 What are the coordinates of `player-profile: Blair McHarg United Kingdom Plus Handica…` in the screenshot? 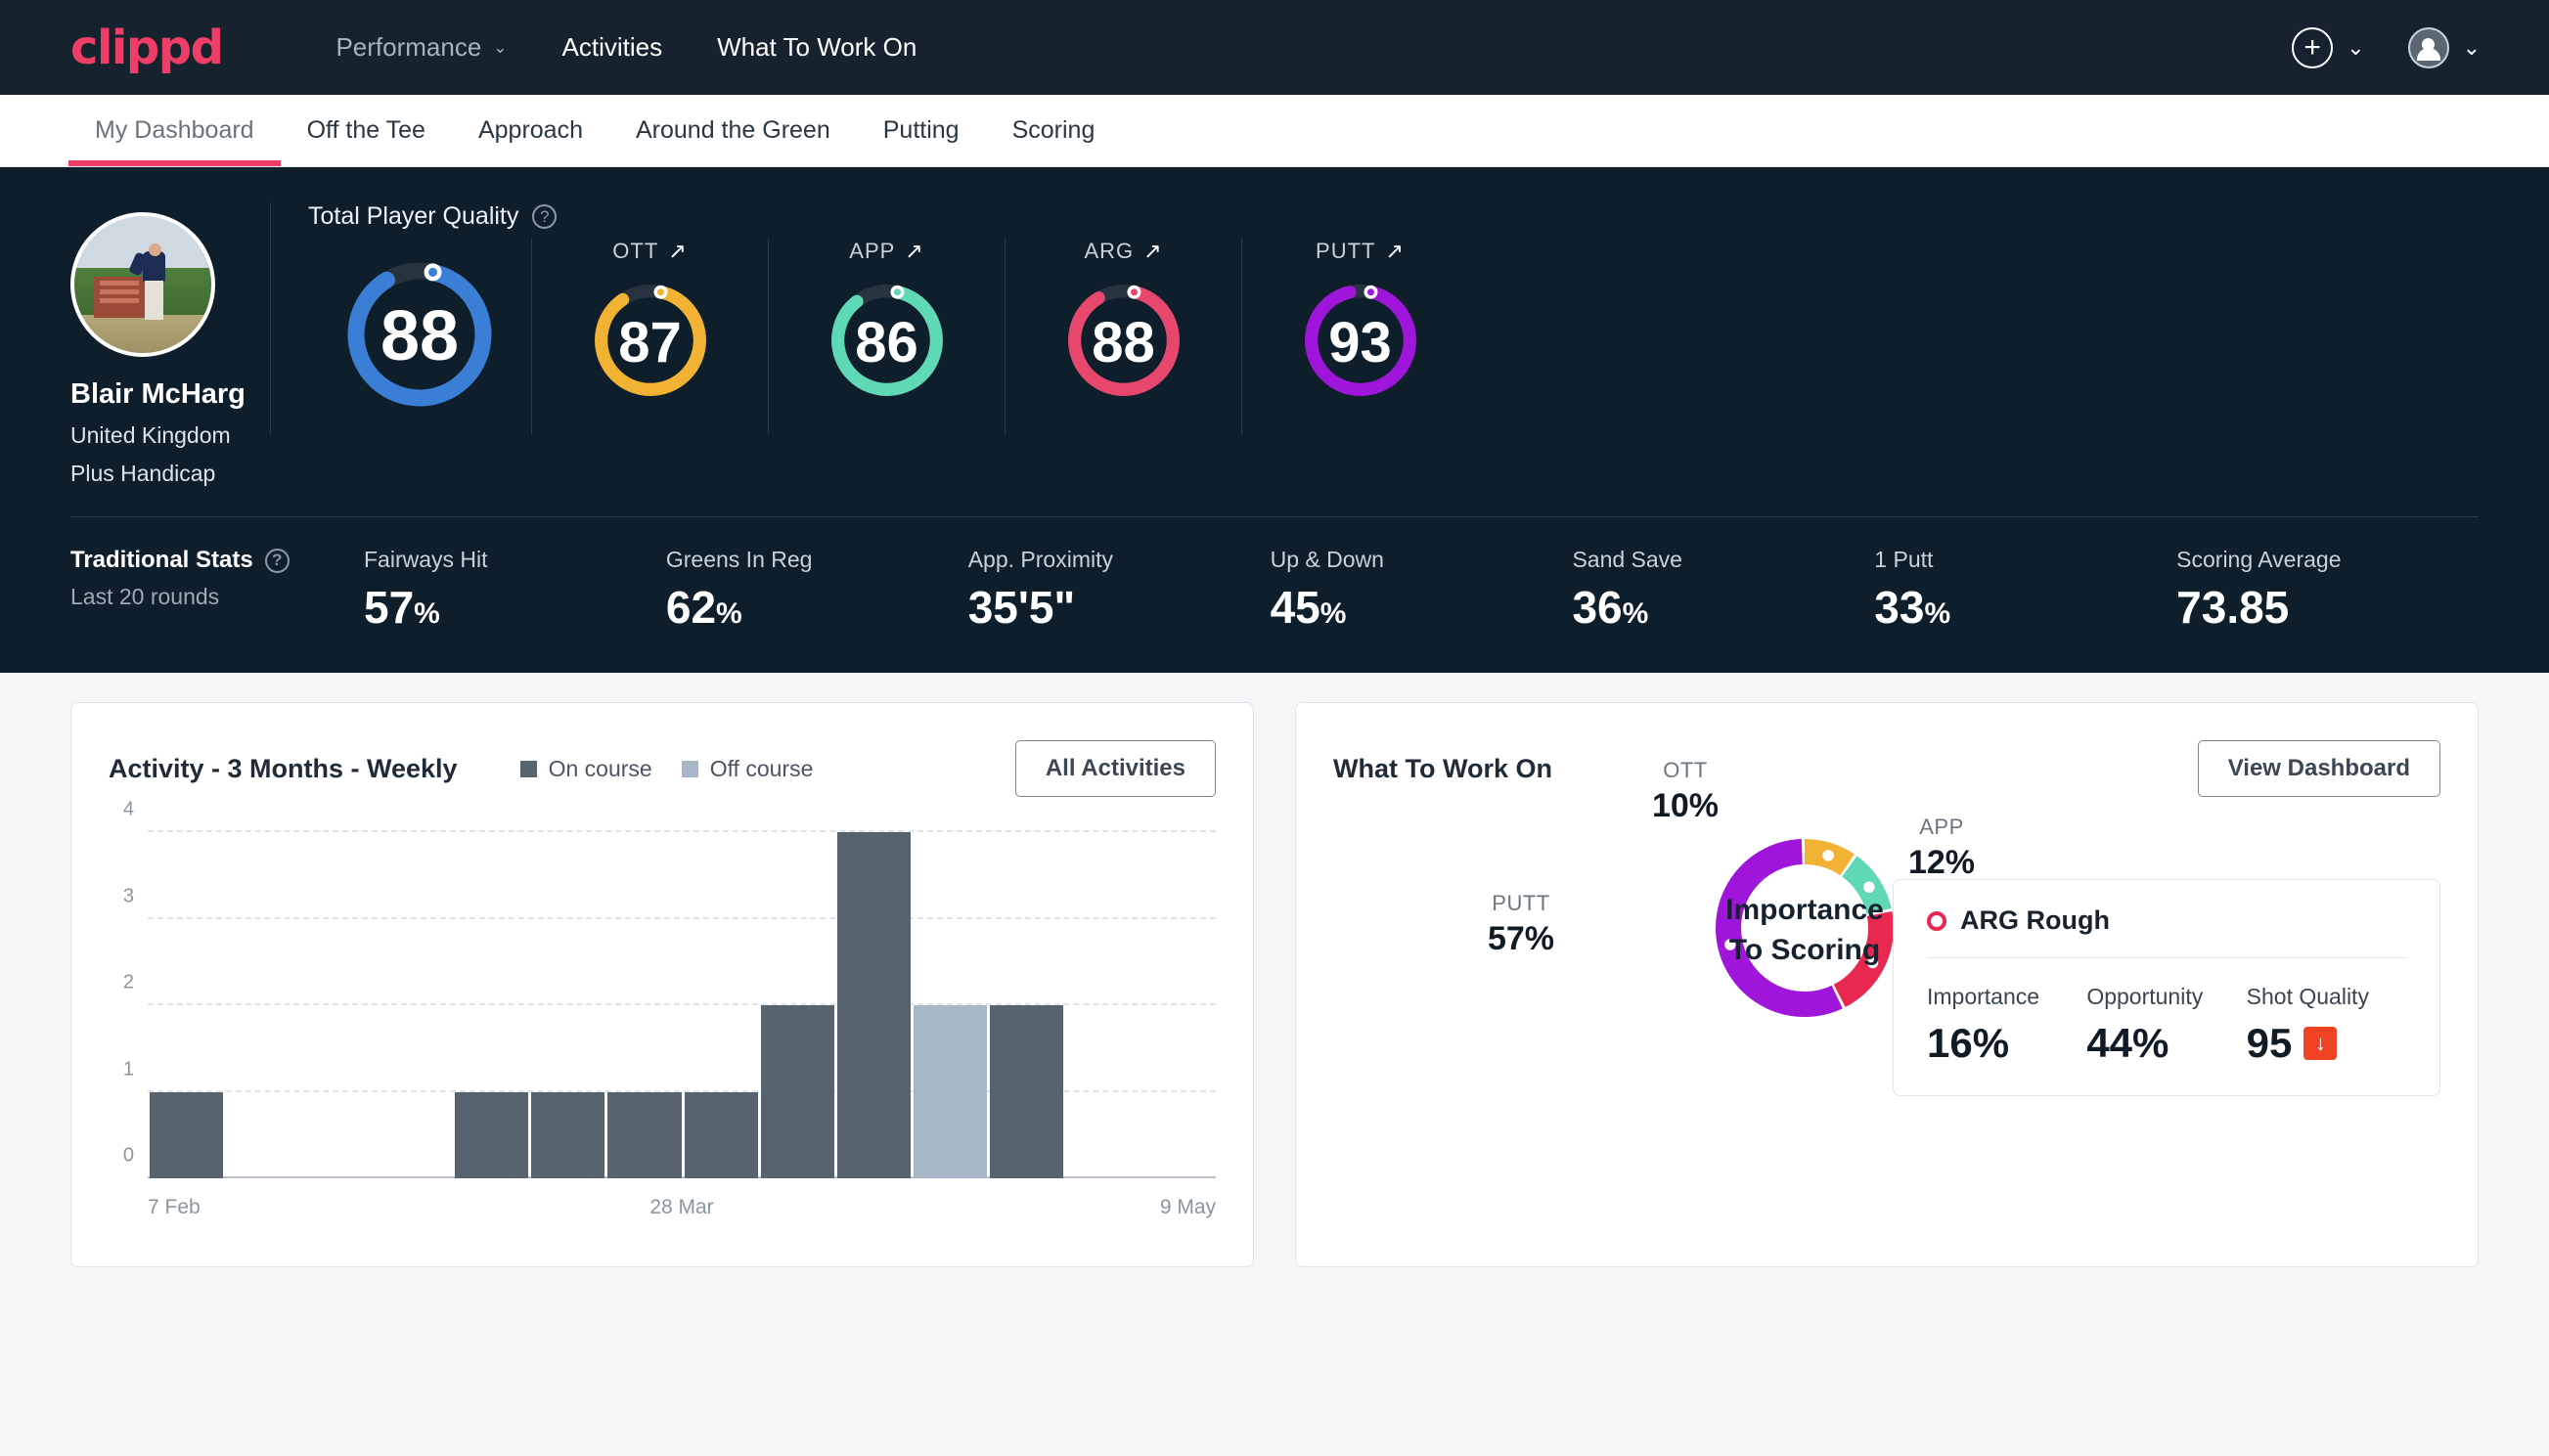 It's located at (168, 344).